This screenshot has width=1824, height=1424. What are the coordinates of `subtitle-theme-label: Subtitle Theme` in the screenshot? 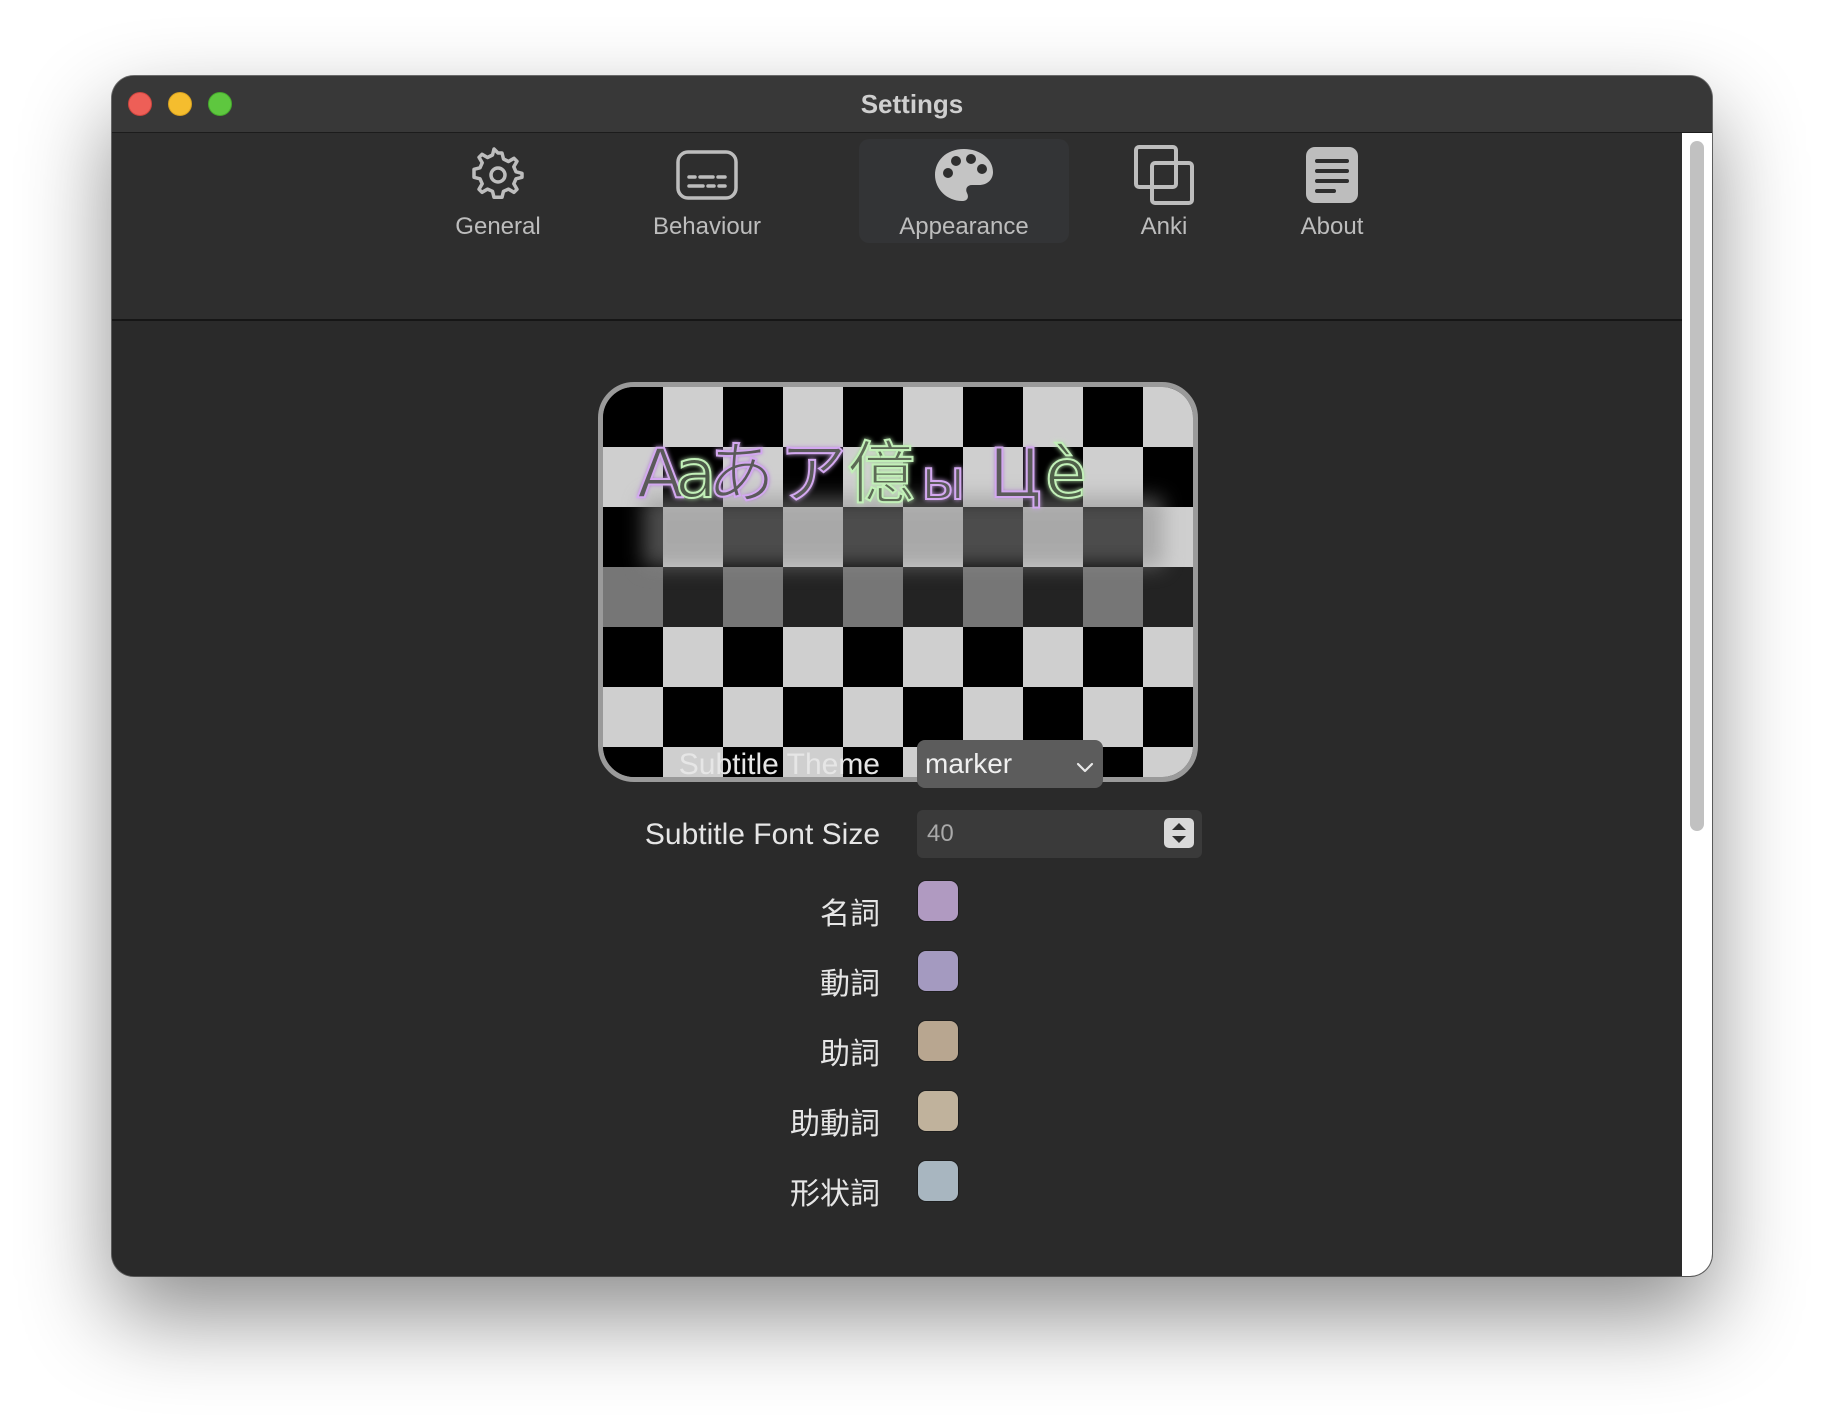 It's located at (779, 764).